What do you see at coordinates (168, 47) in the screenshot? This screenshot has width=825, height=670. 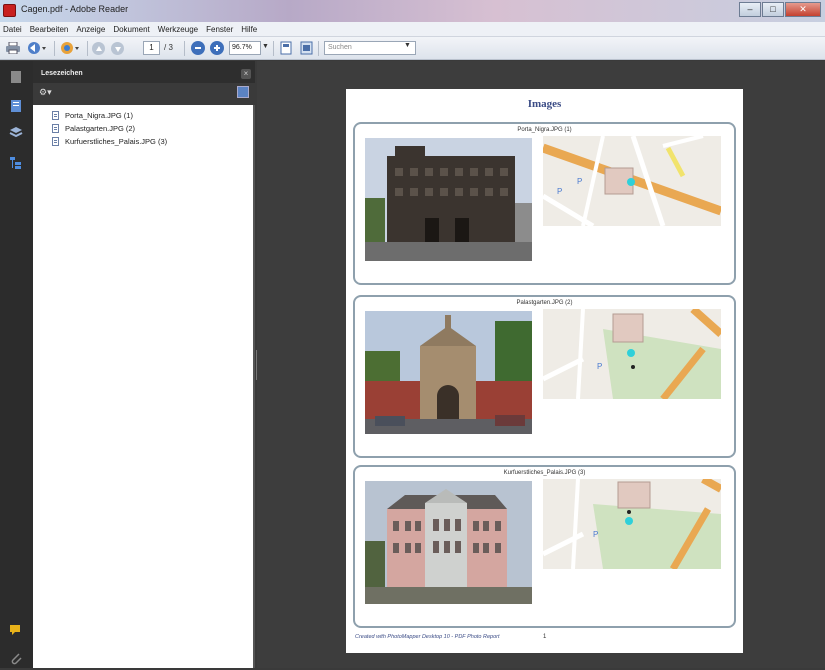 I see `page-total-label: / 3` at bounding box center [168, 47].